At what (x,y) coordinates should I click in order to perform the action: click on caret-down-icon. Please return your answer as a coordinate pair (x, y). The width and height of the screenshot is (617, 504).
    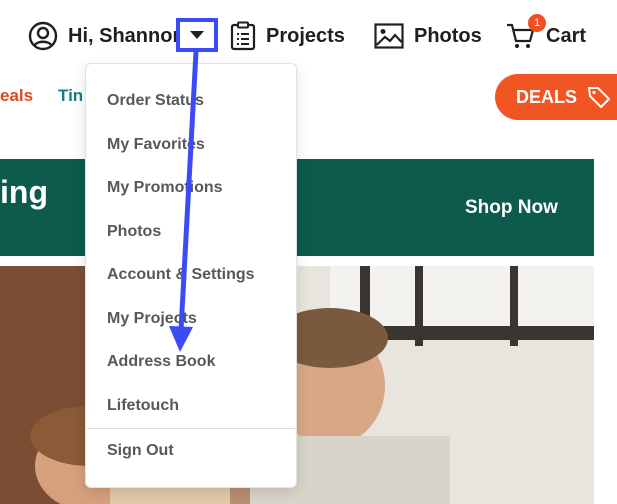
    Looking at the image, I should click on (197, 35).